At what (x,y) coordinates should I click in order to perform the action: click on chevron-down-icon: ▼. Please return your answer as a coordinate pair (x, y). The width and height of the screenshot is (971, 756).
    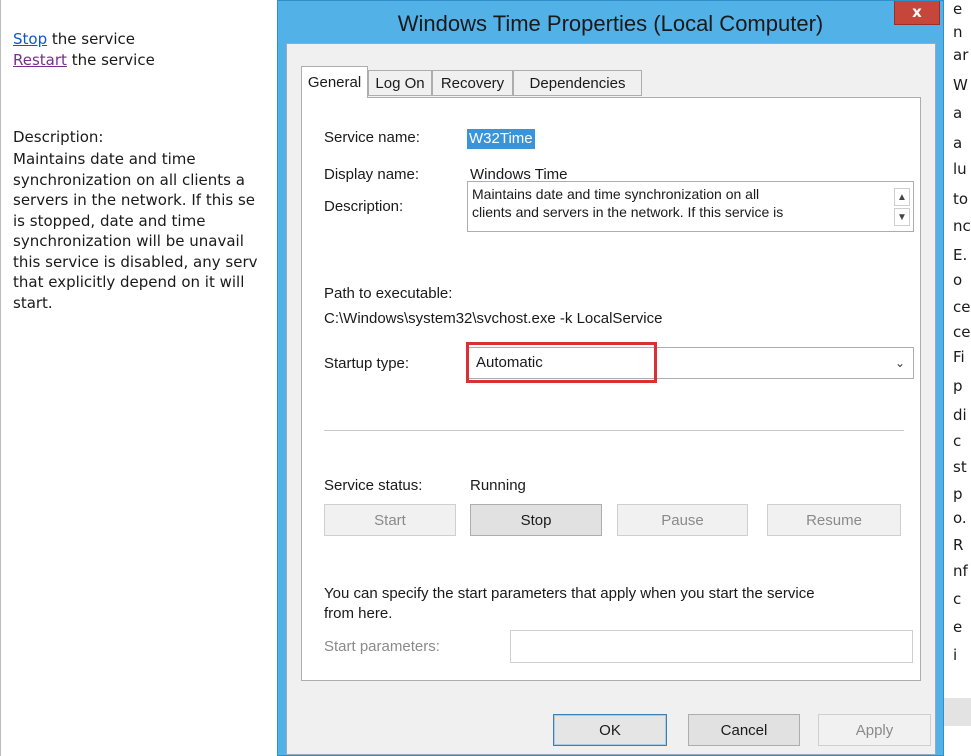
    Looking at the image, I should click on (902, 217).